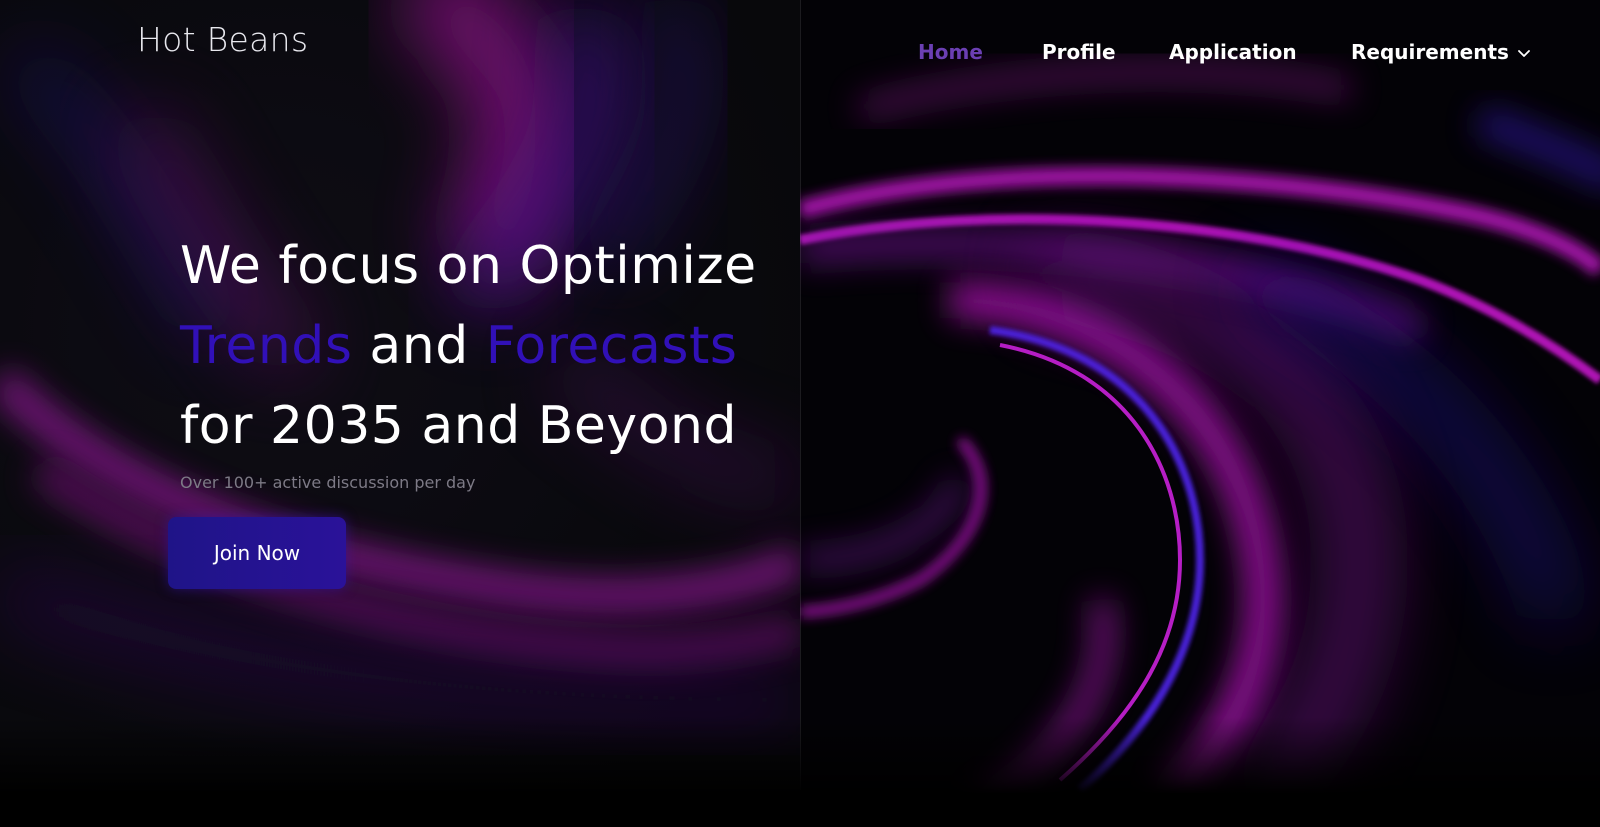 The image size is (1600, 827). I want to click on bottom-fade, so click(800, 772).